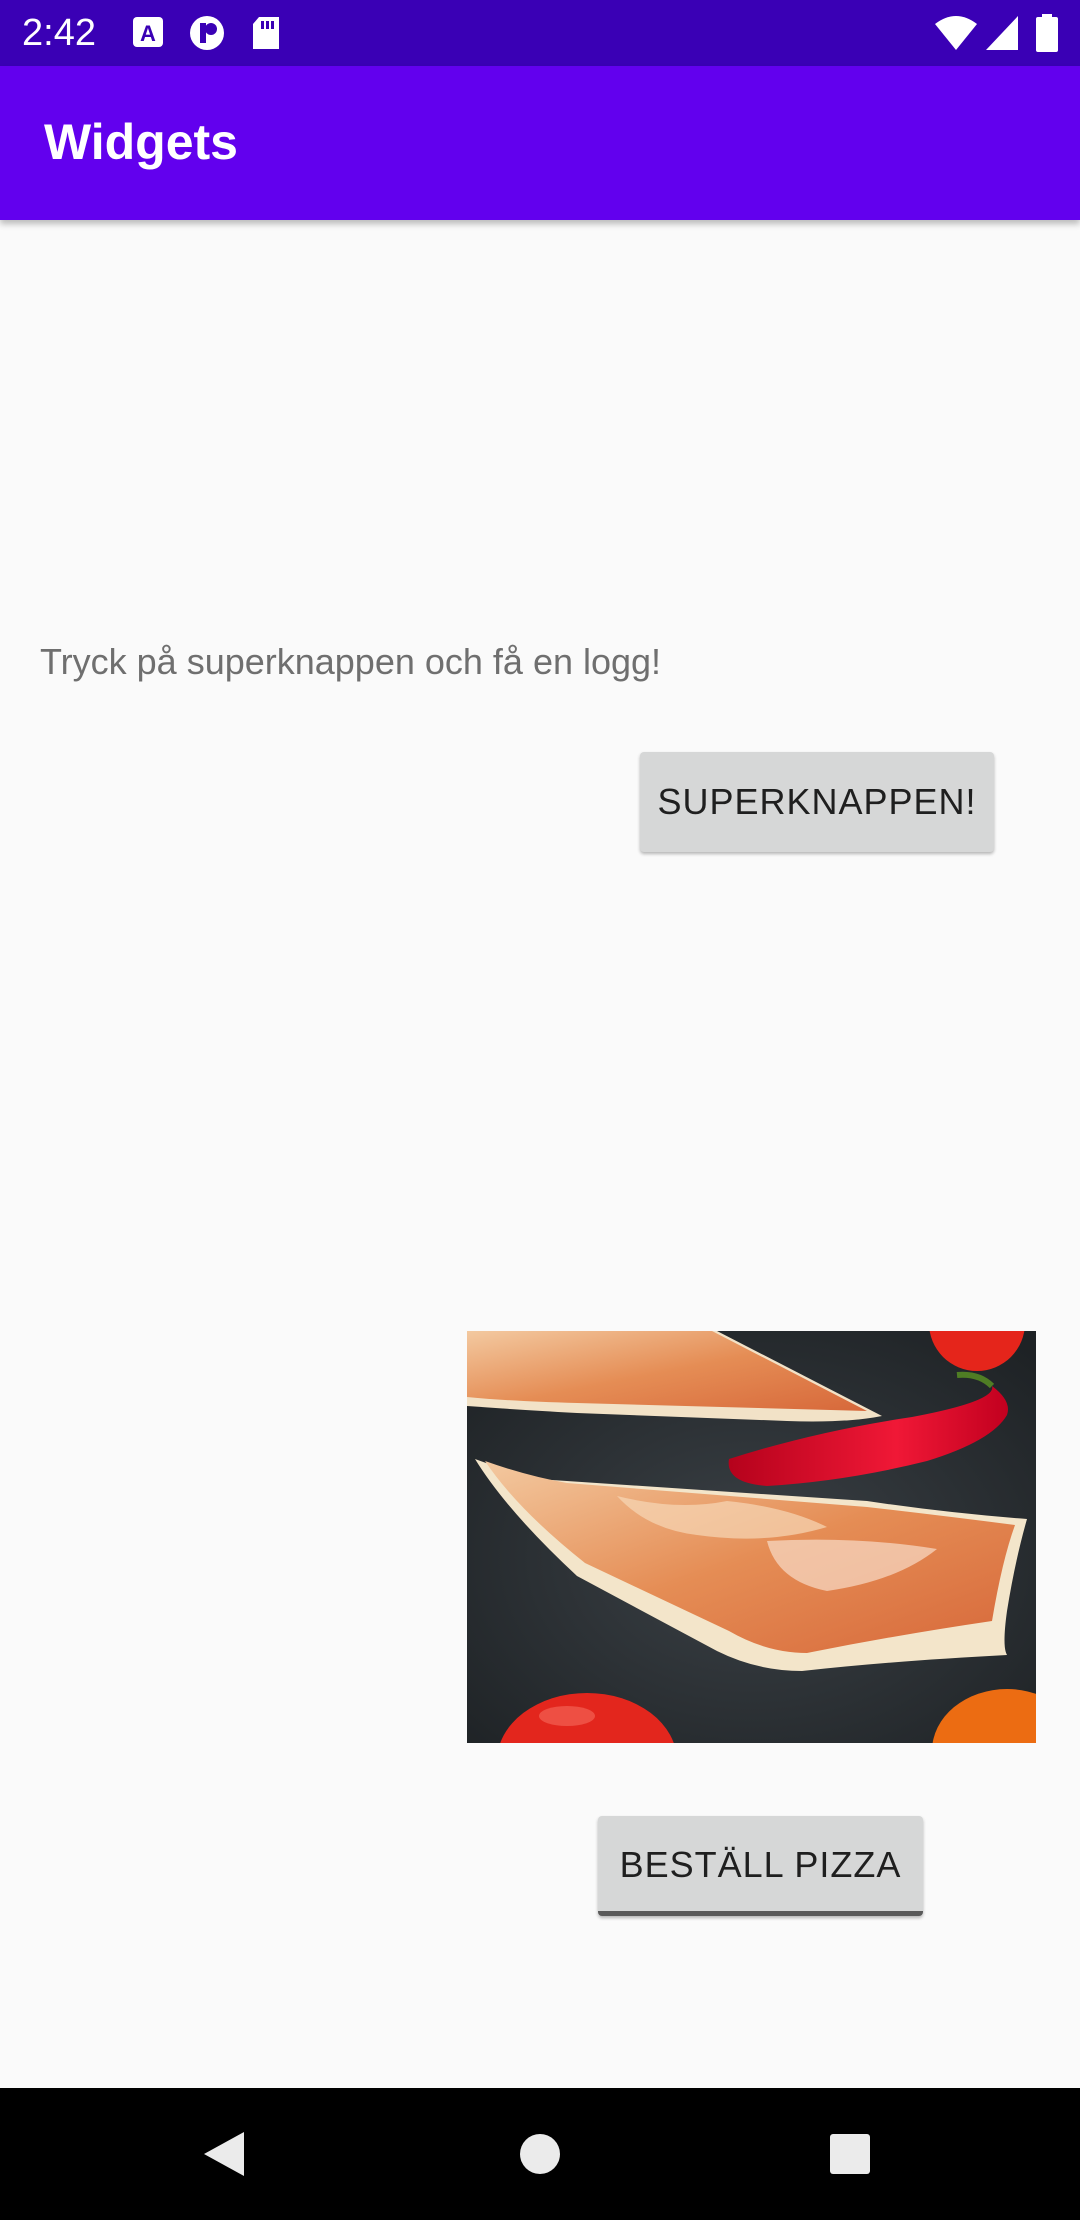 This screenshot has width=1080, height=2220. I want to click on order-pizza-button: BESTÄLL PIZZA, so click(760, 1866).